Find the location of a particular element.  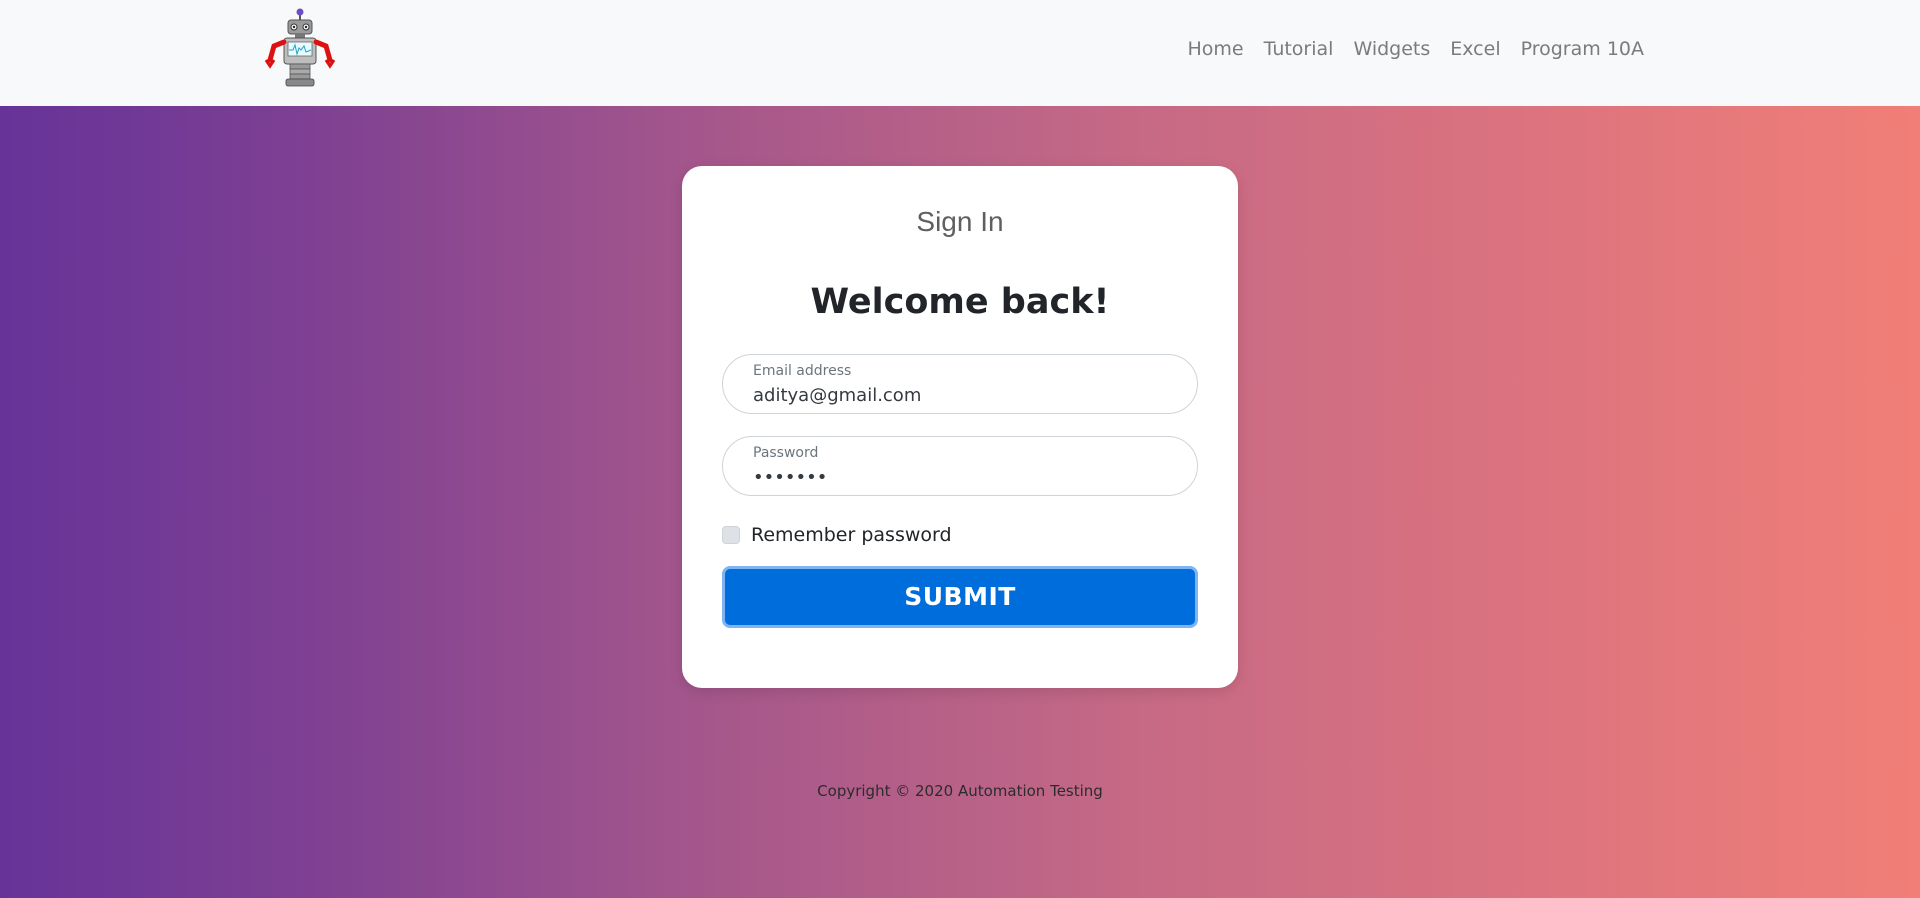

nav-links: Home Tutorial Widgets Excel Program 10A is located at coordinates (1415, 49).